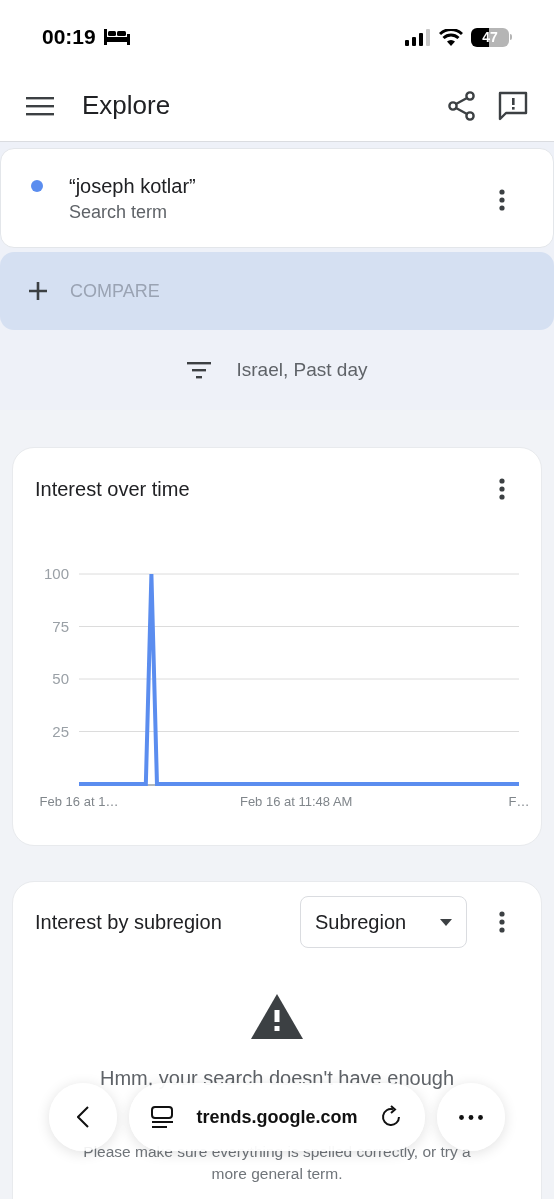 The width and height of the screenshot is (554, 1199). I want to click on y-tick-label: 50, so click(60, 678).